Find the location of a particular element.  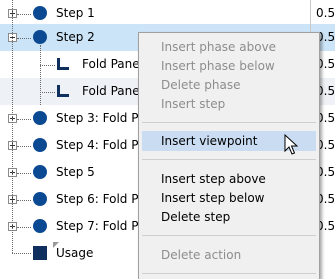

menu-item-insert-phase-above: Insert phase above is located at coordinates (229, 47).